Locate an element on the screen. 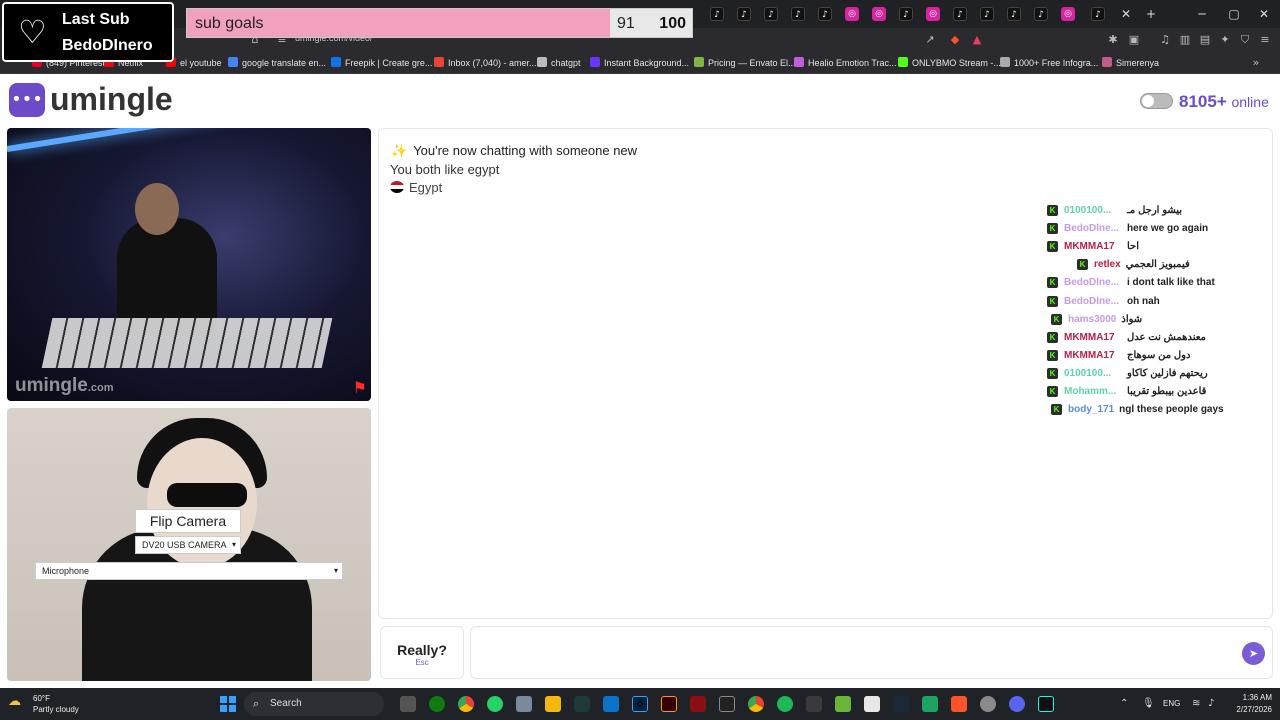  photoshop-icon is located at coordinates (640, 704).